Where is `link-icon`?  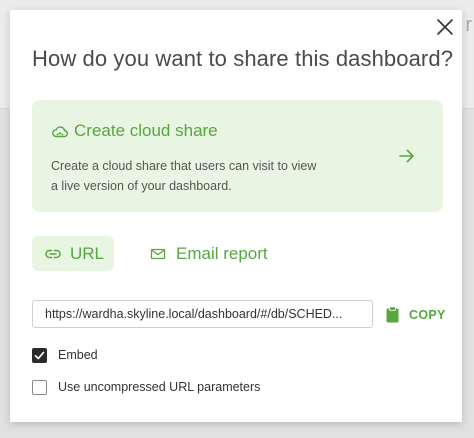
link-icon is located at coordinates (53, 254).